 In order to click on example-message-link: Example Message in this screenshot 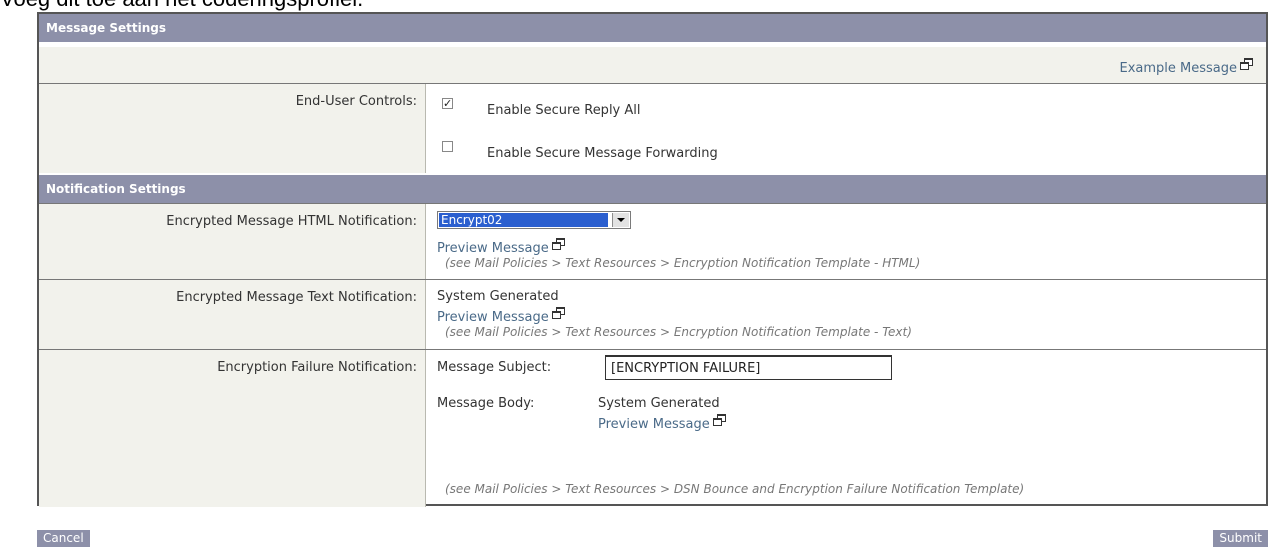, I will do `click(1186, 67)`.